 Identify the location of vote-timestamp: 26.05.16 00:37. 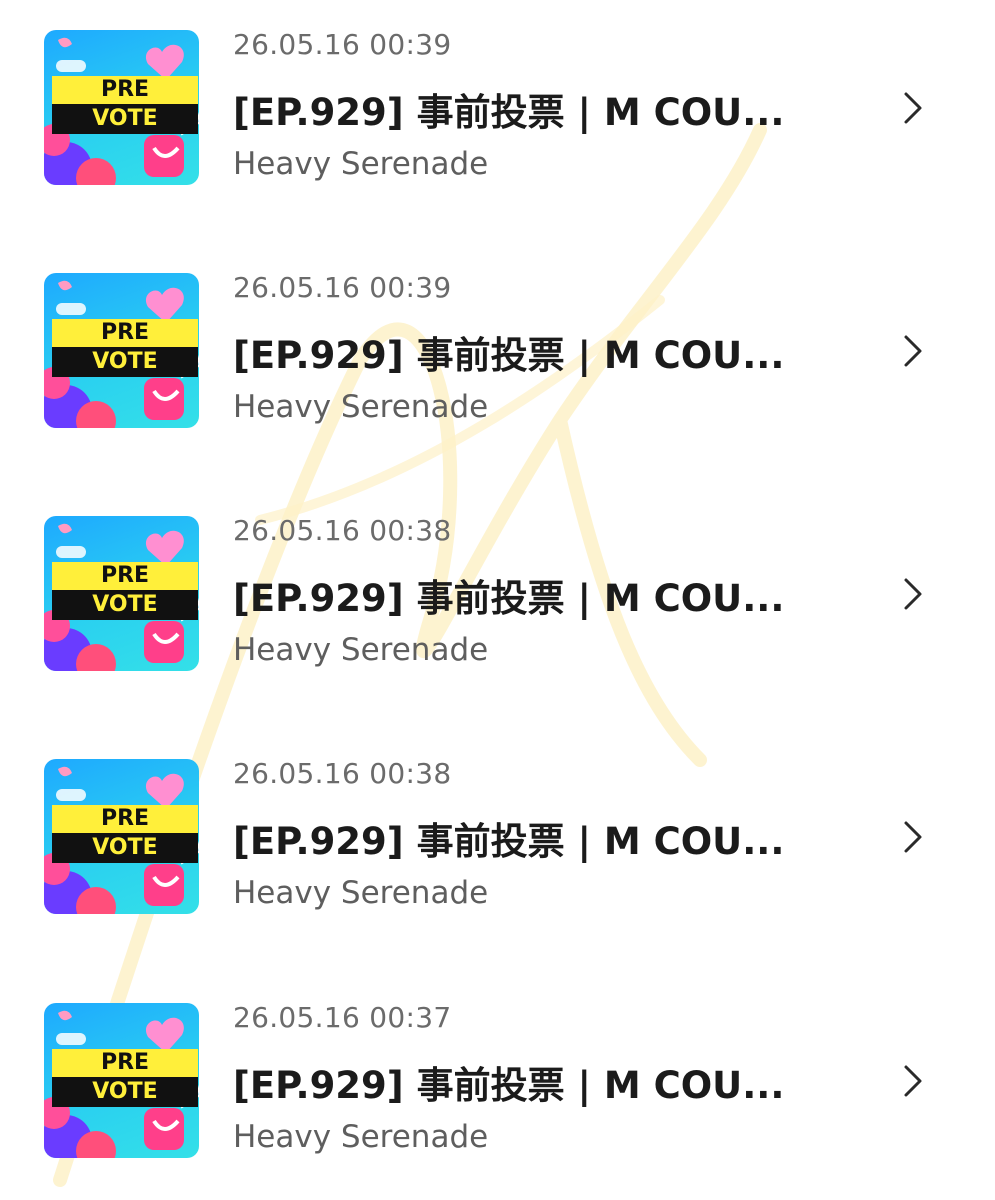
(342, 1017).